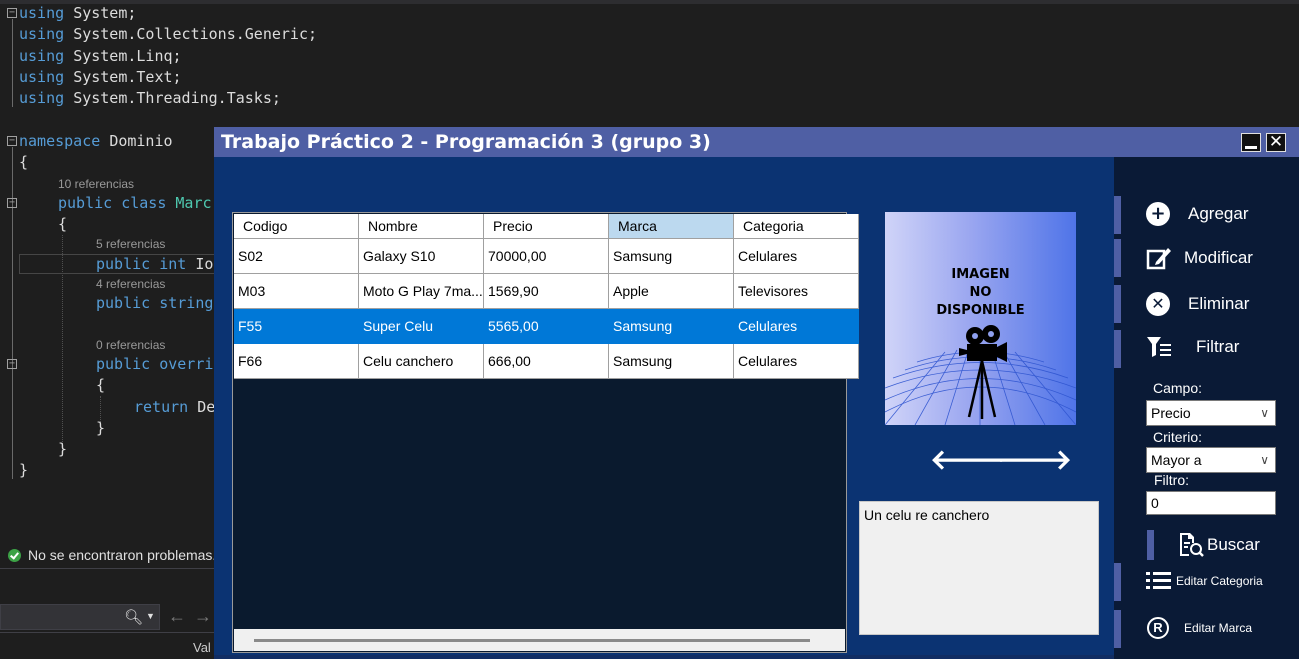  What do you see at coordinates (1034, 460) in the screenshot?
I see `next-image-arrow: 🡒` at bounding box center [1034, 460].